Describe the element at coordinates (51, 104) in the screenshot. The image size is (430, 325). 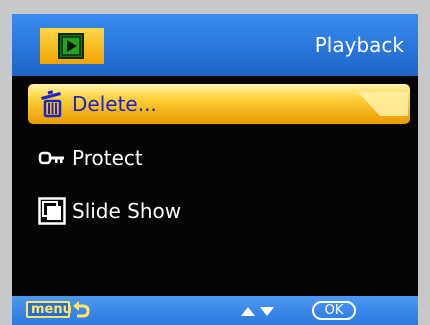
I see `trash-icon` at that location.